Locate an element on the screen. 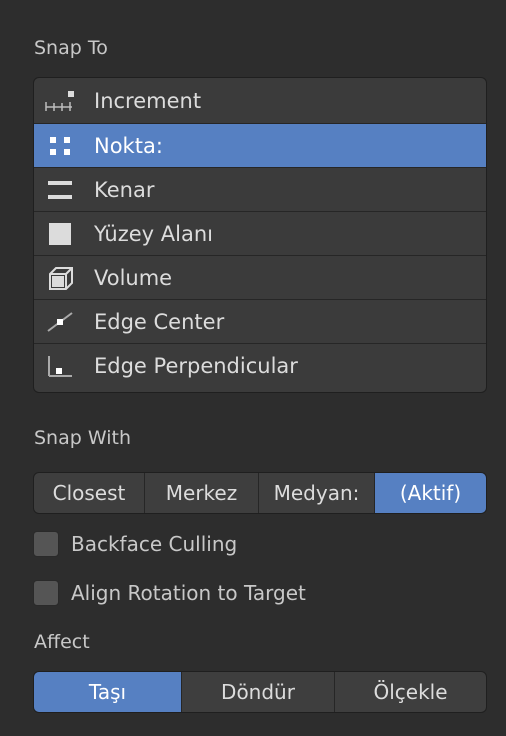 Image resolution: width=506 pixels, height=736 pixels. snap-to-label: Snap To is located at coordinates (71, 48).